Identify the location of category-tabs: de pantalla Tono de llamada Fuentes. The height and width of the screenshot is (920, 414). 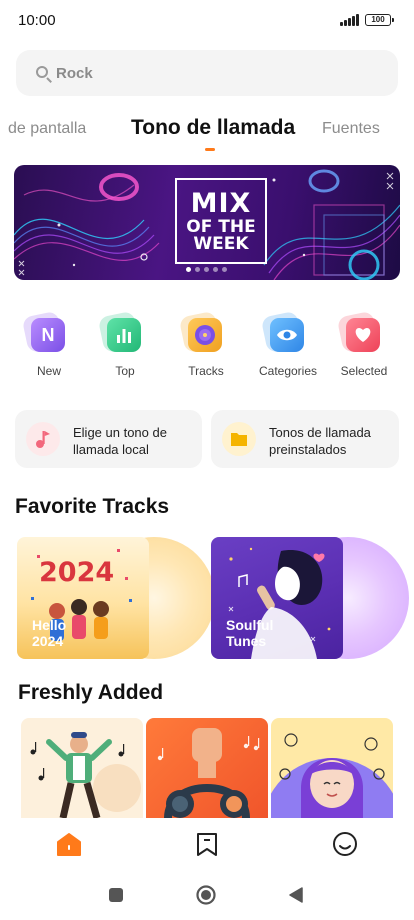
(207, 132).